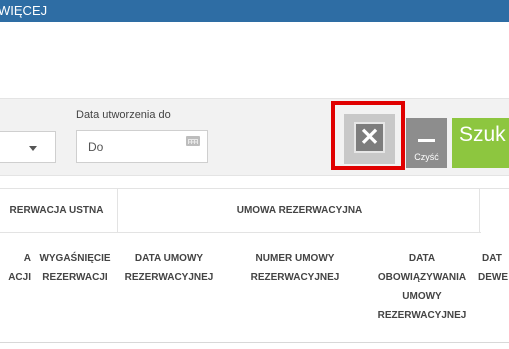 The width and height of the screenshot is (509, 349). What do you see at coordinates (75, 288) in the screenshot?
I see `column-header: WYGAŚNIĘCIE REZERWACJI` at bounding box center [75, 288].